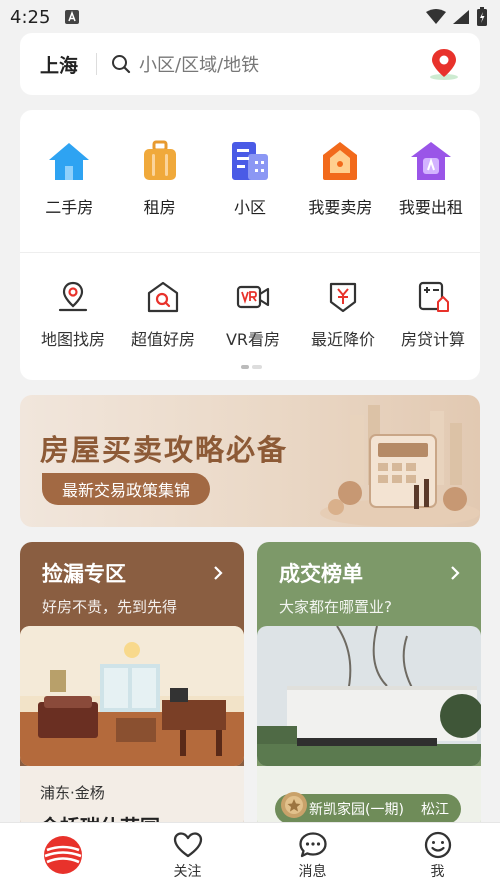 This screenshot has width=500, height=888. What do you see at coordinates (110, 607) in the screenshot?
I see `card-subtitle: 好房不贵，先到先得` at bounding box center [110, 607].